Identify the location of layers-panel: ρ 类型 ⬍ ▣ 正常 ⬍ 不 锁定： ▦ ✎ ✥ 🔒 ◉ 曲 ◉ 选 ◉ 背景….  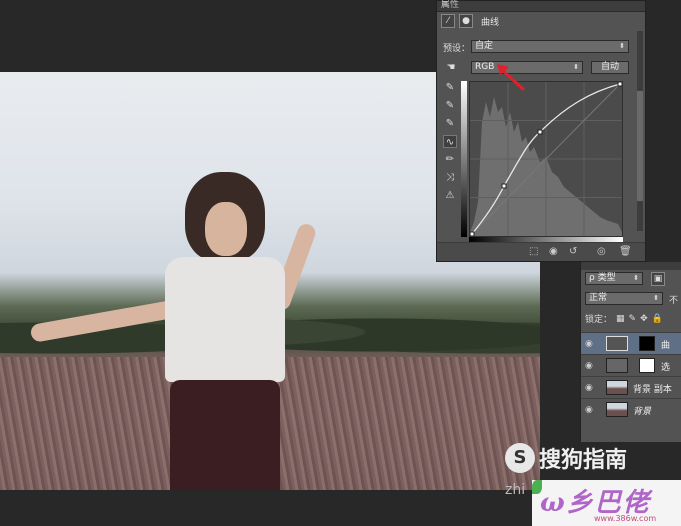
(630, 352).